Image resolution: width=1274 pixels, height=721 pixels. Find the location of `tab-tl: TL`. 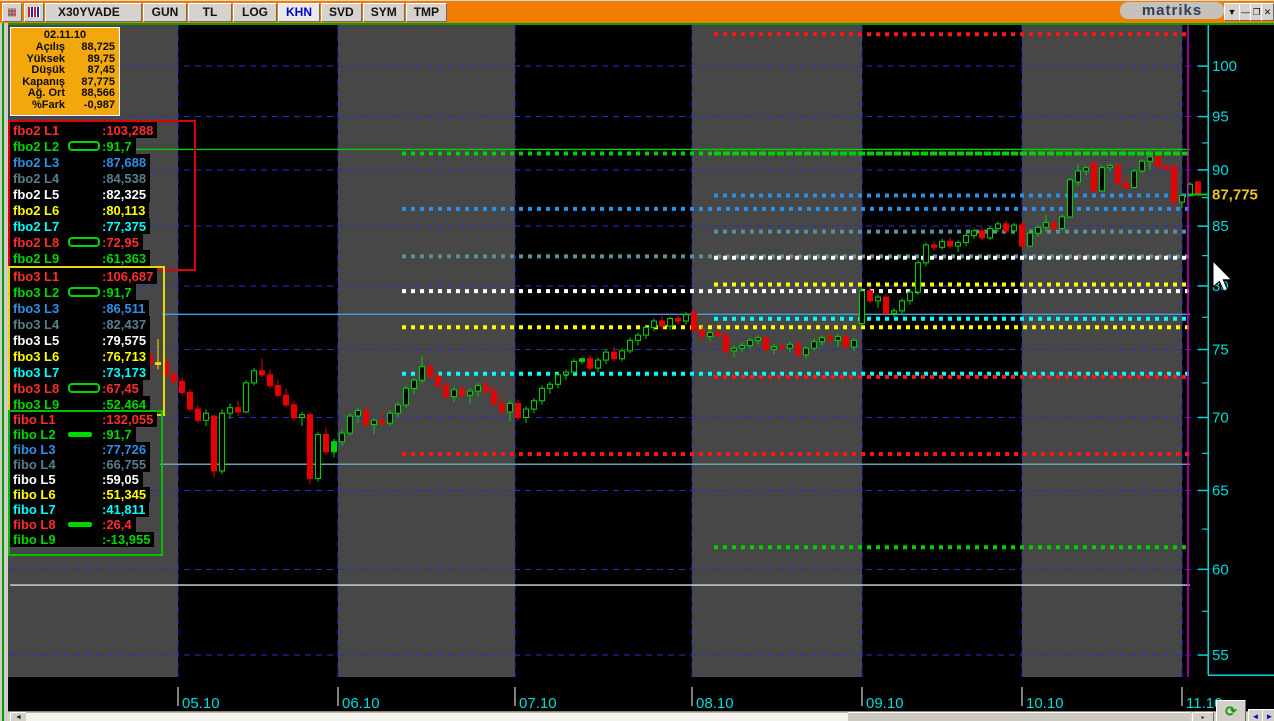

tab-tl: TL is located at coordinates (210, 12).